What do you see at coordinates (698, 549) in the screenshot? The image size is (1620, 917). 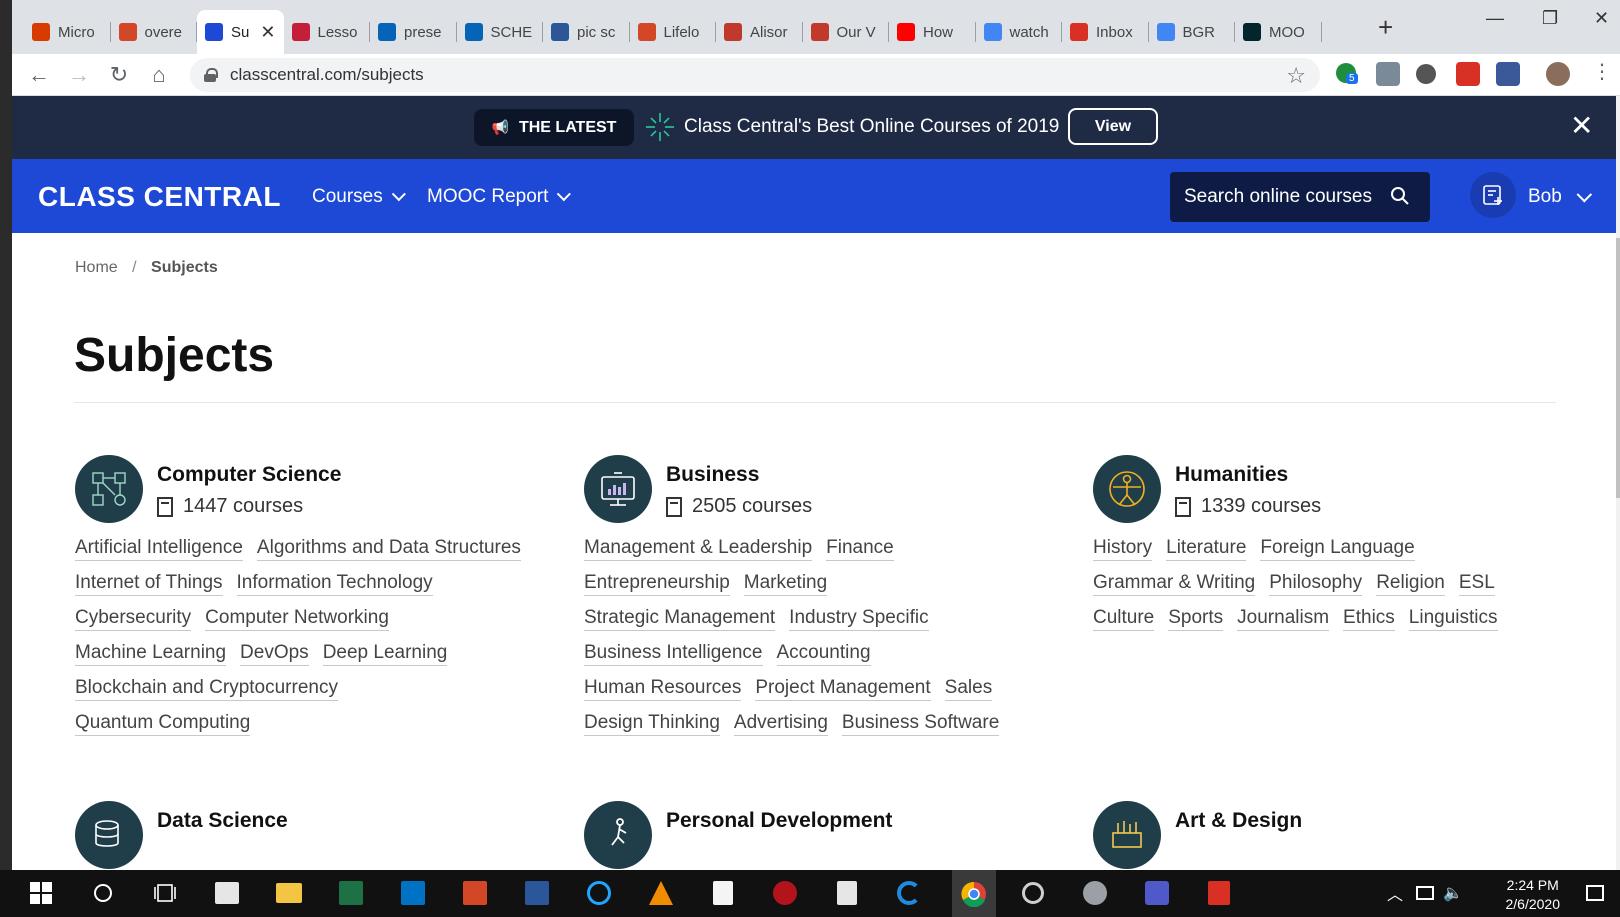 I see `subtopic-link: Management & Leadership` at bounding box center [698, 549].